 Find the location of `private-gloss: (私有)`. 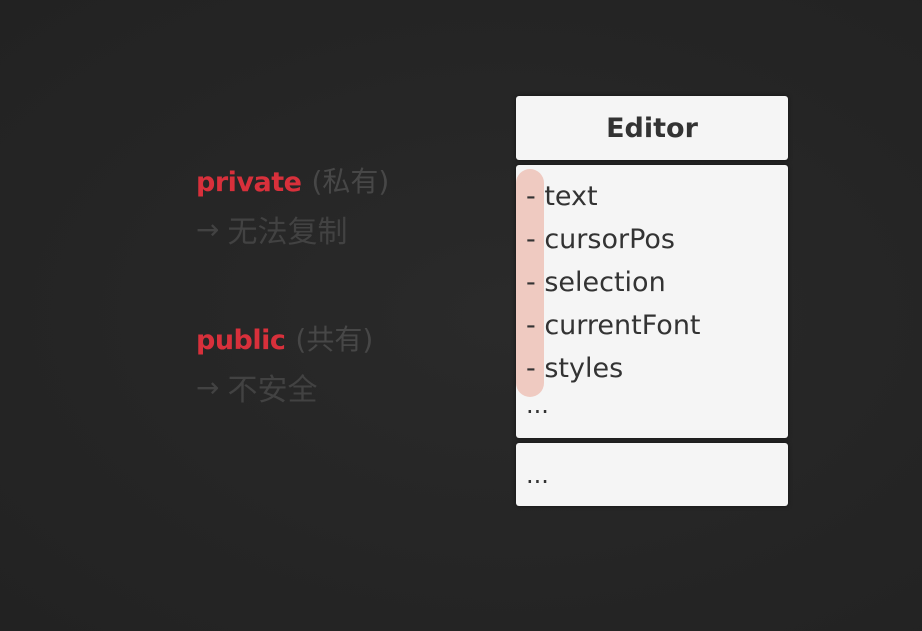

private-gloss: (私有) is located at coordinates (350, 181).